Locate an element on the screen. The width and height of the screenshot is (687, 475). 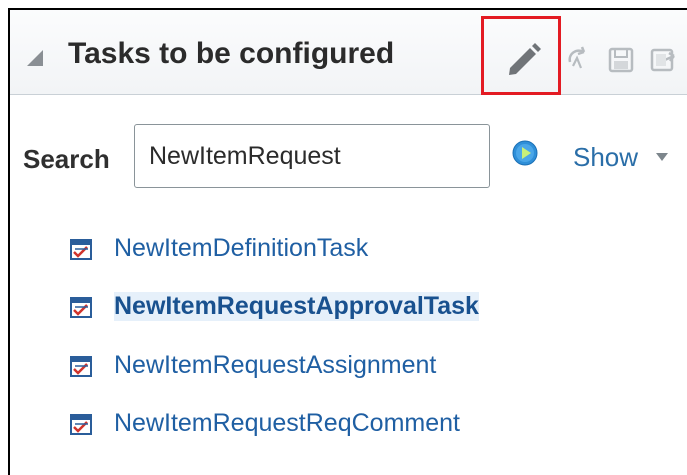
panel-title: Tasks to be configured is located at coordinates (231, 53).